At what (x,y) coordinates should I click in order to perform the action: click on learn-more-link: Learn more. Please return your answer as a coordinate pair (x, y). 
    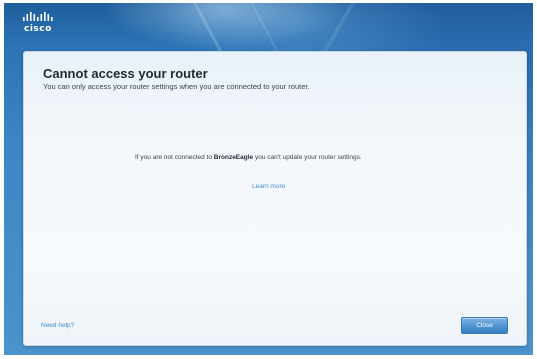
    Looking at the image, I should click on (268, 186).